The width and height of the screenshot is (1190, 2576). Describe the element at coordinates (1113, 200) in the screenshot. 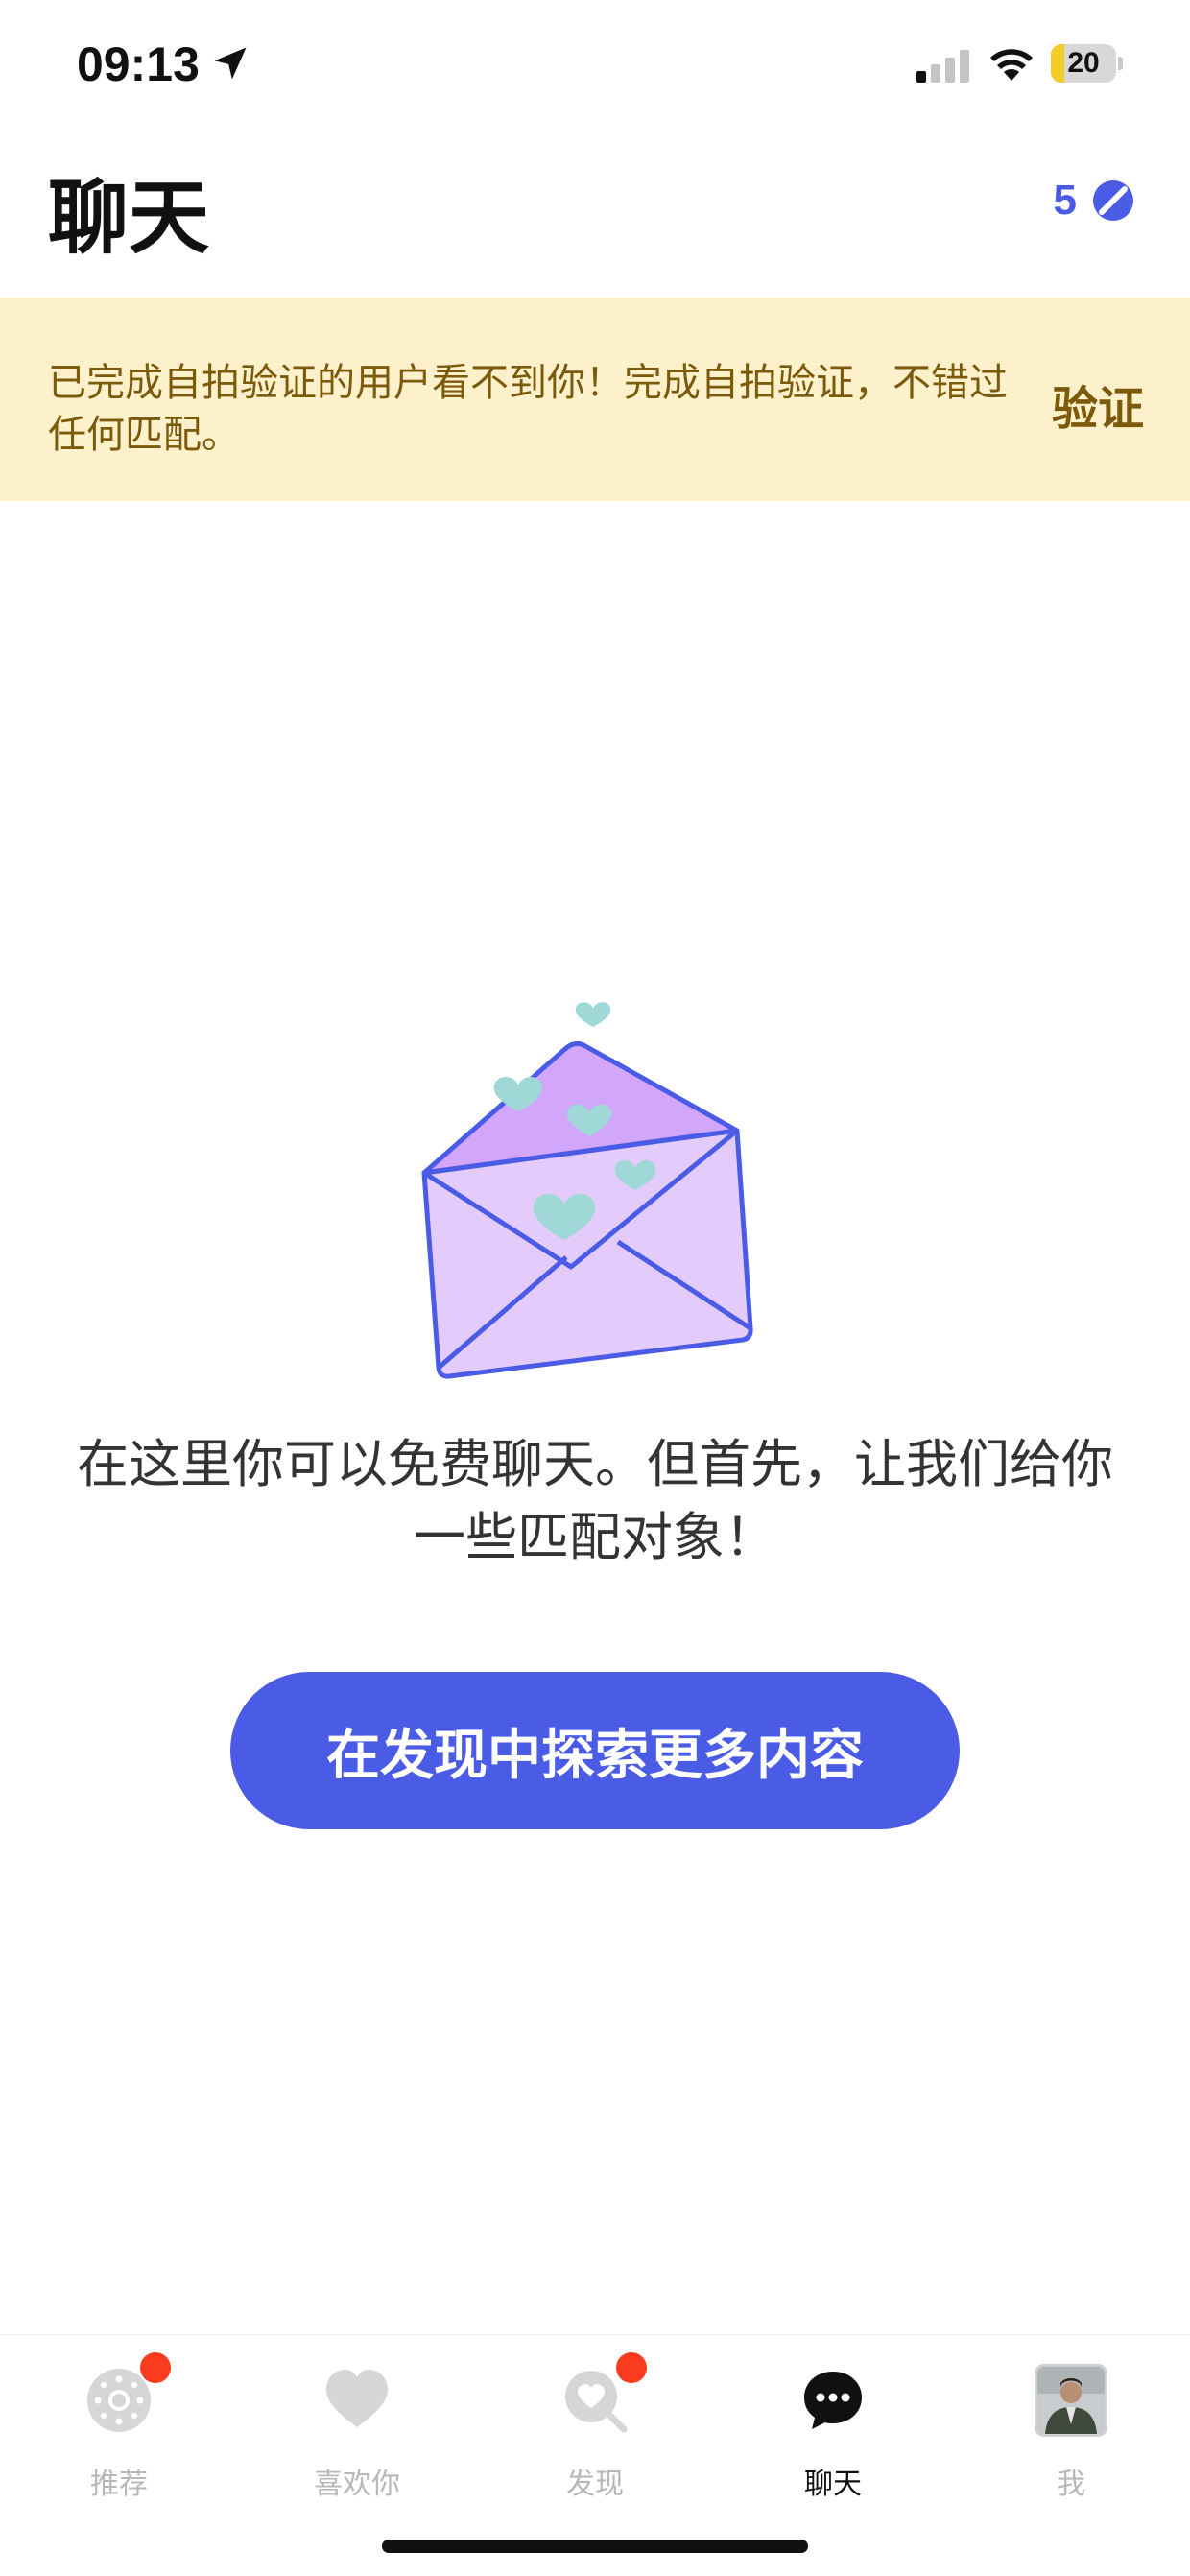

I see `superlike-icon` at that location.